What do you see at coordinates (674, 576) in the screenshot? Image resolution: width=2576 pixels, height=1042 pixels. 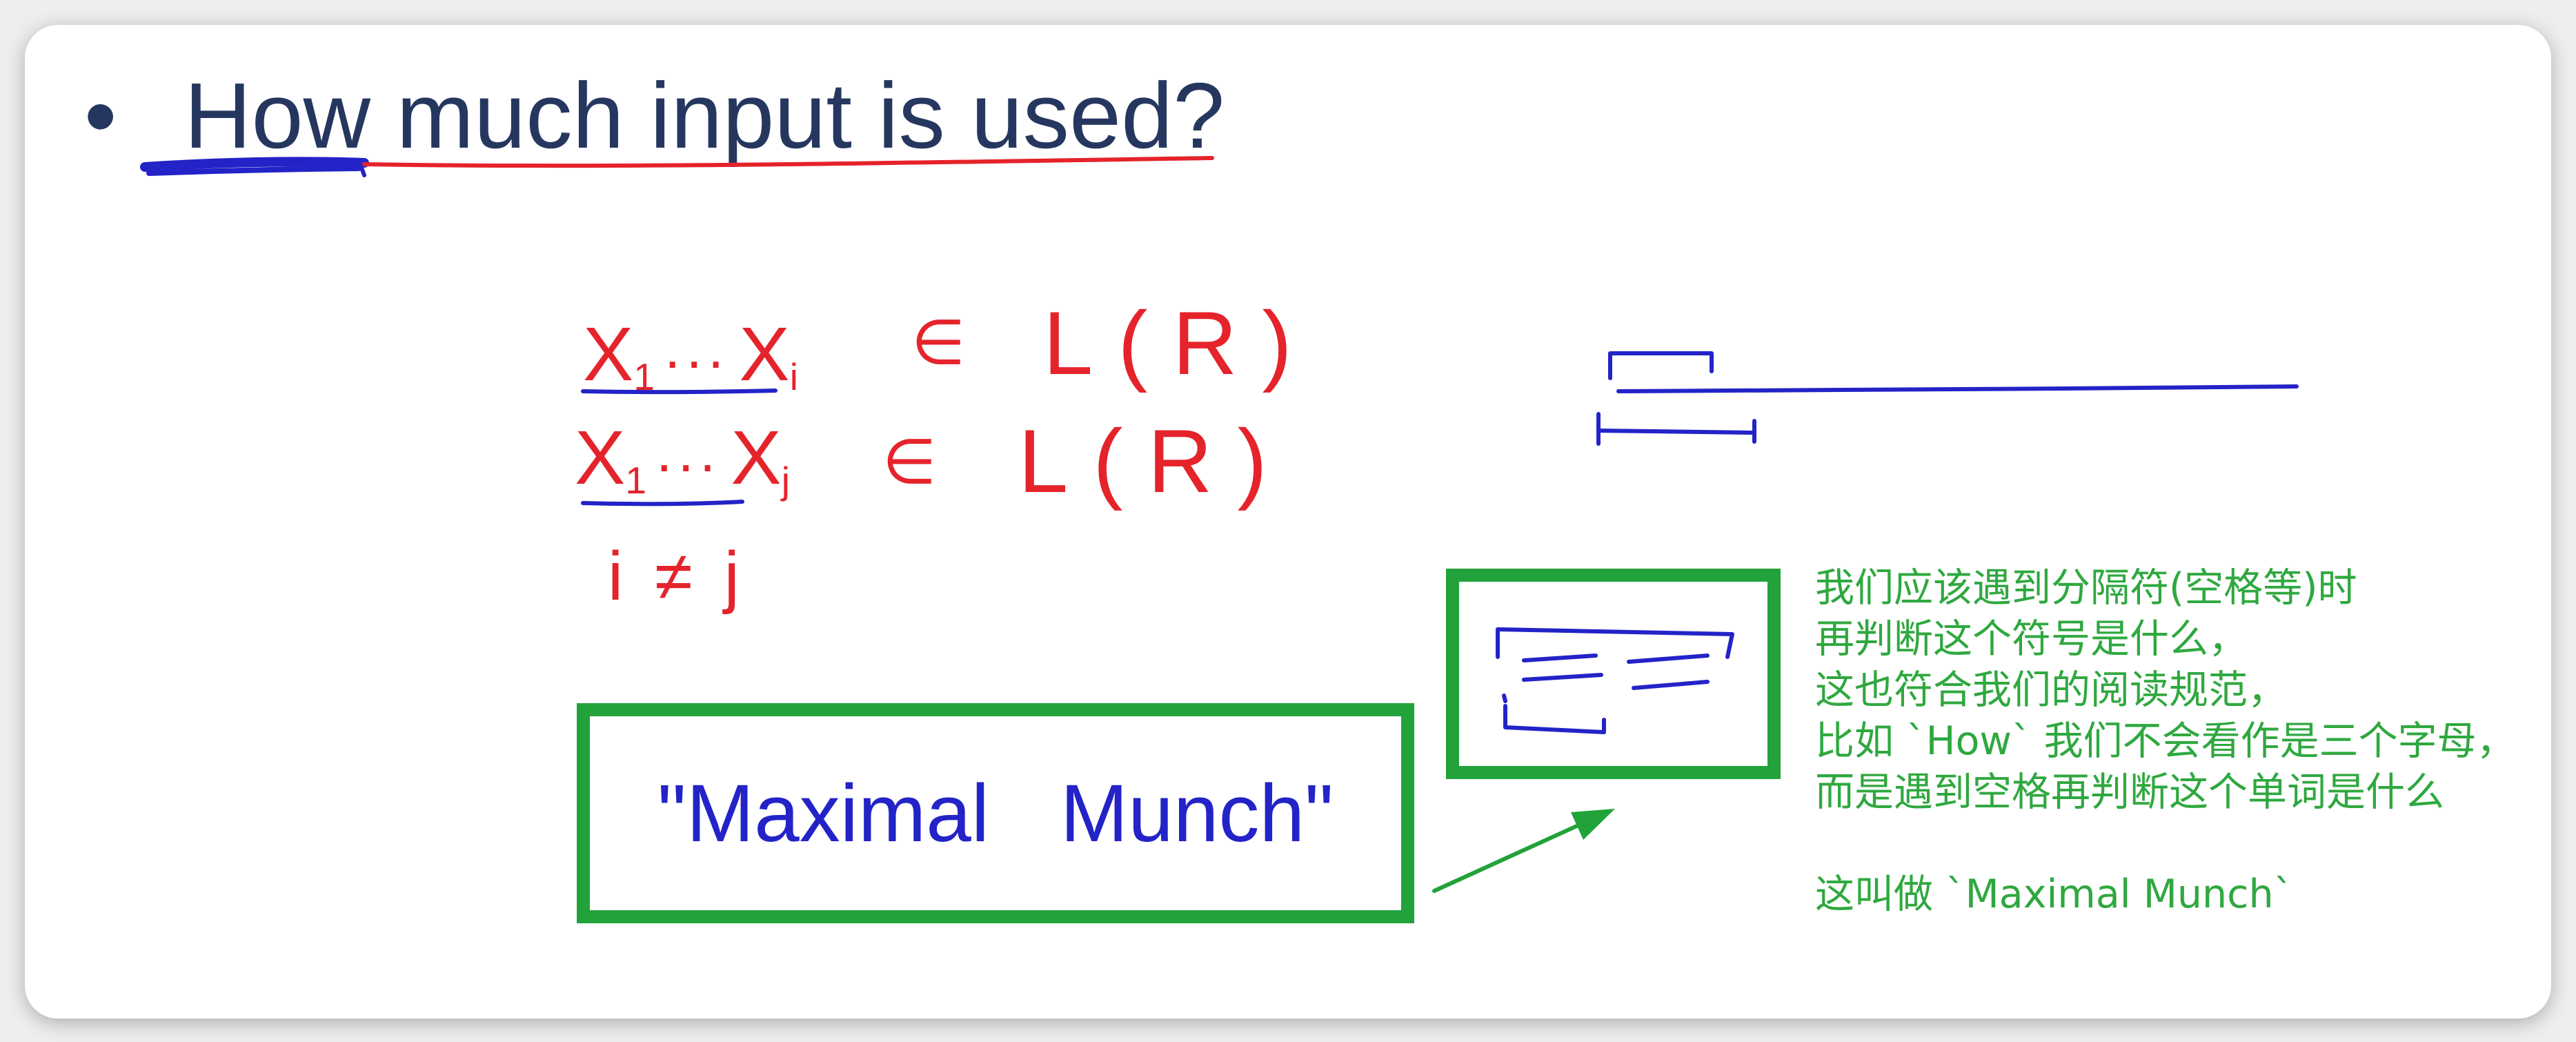 I see `condition-text: i ≠ j` at bounding box center [674, 576].